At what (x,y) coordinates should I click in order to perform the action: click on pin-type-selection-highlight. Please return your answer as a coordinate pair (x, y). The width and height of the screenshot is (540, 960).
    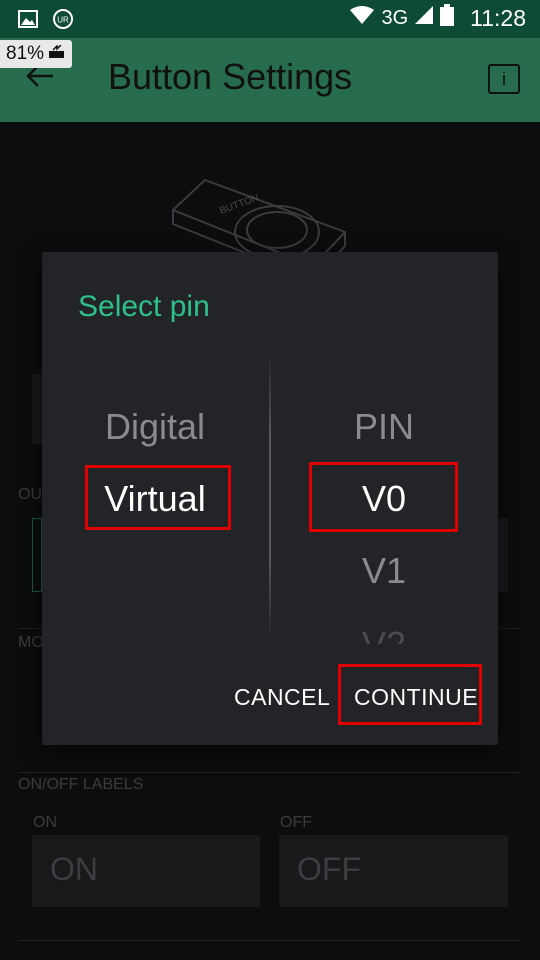
    Looking at the image, I should click on (158, 497).